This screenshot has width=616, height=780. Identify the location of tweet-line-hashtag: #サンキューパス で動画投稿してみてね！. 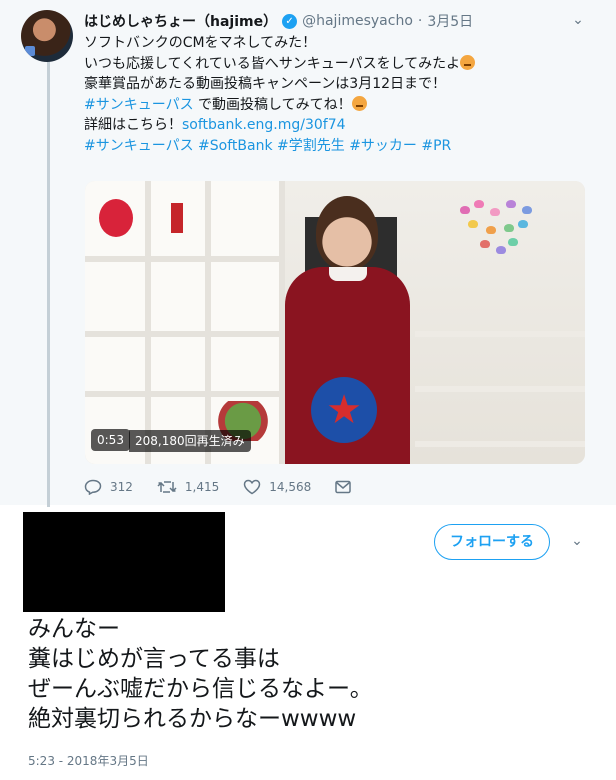
(339, 105).